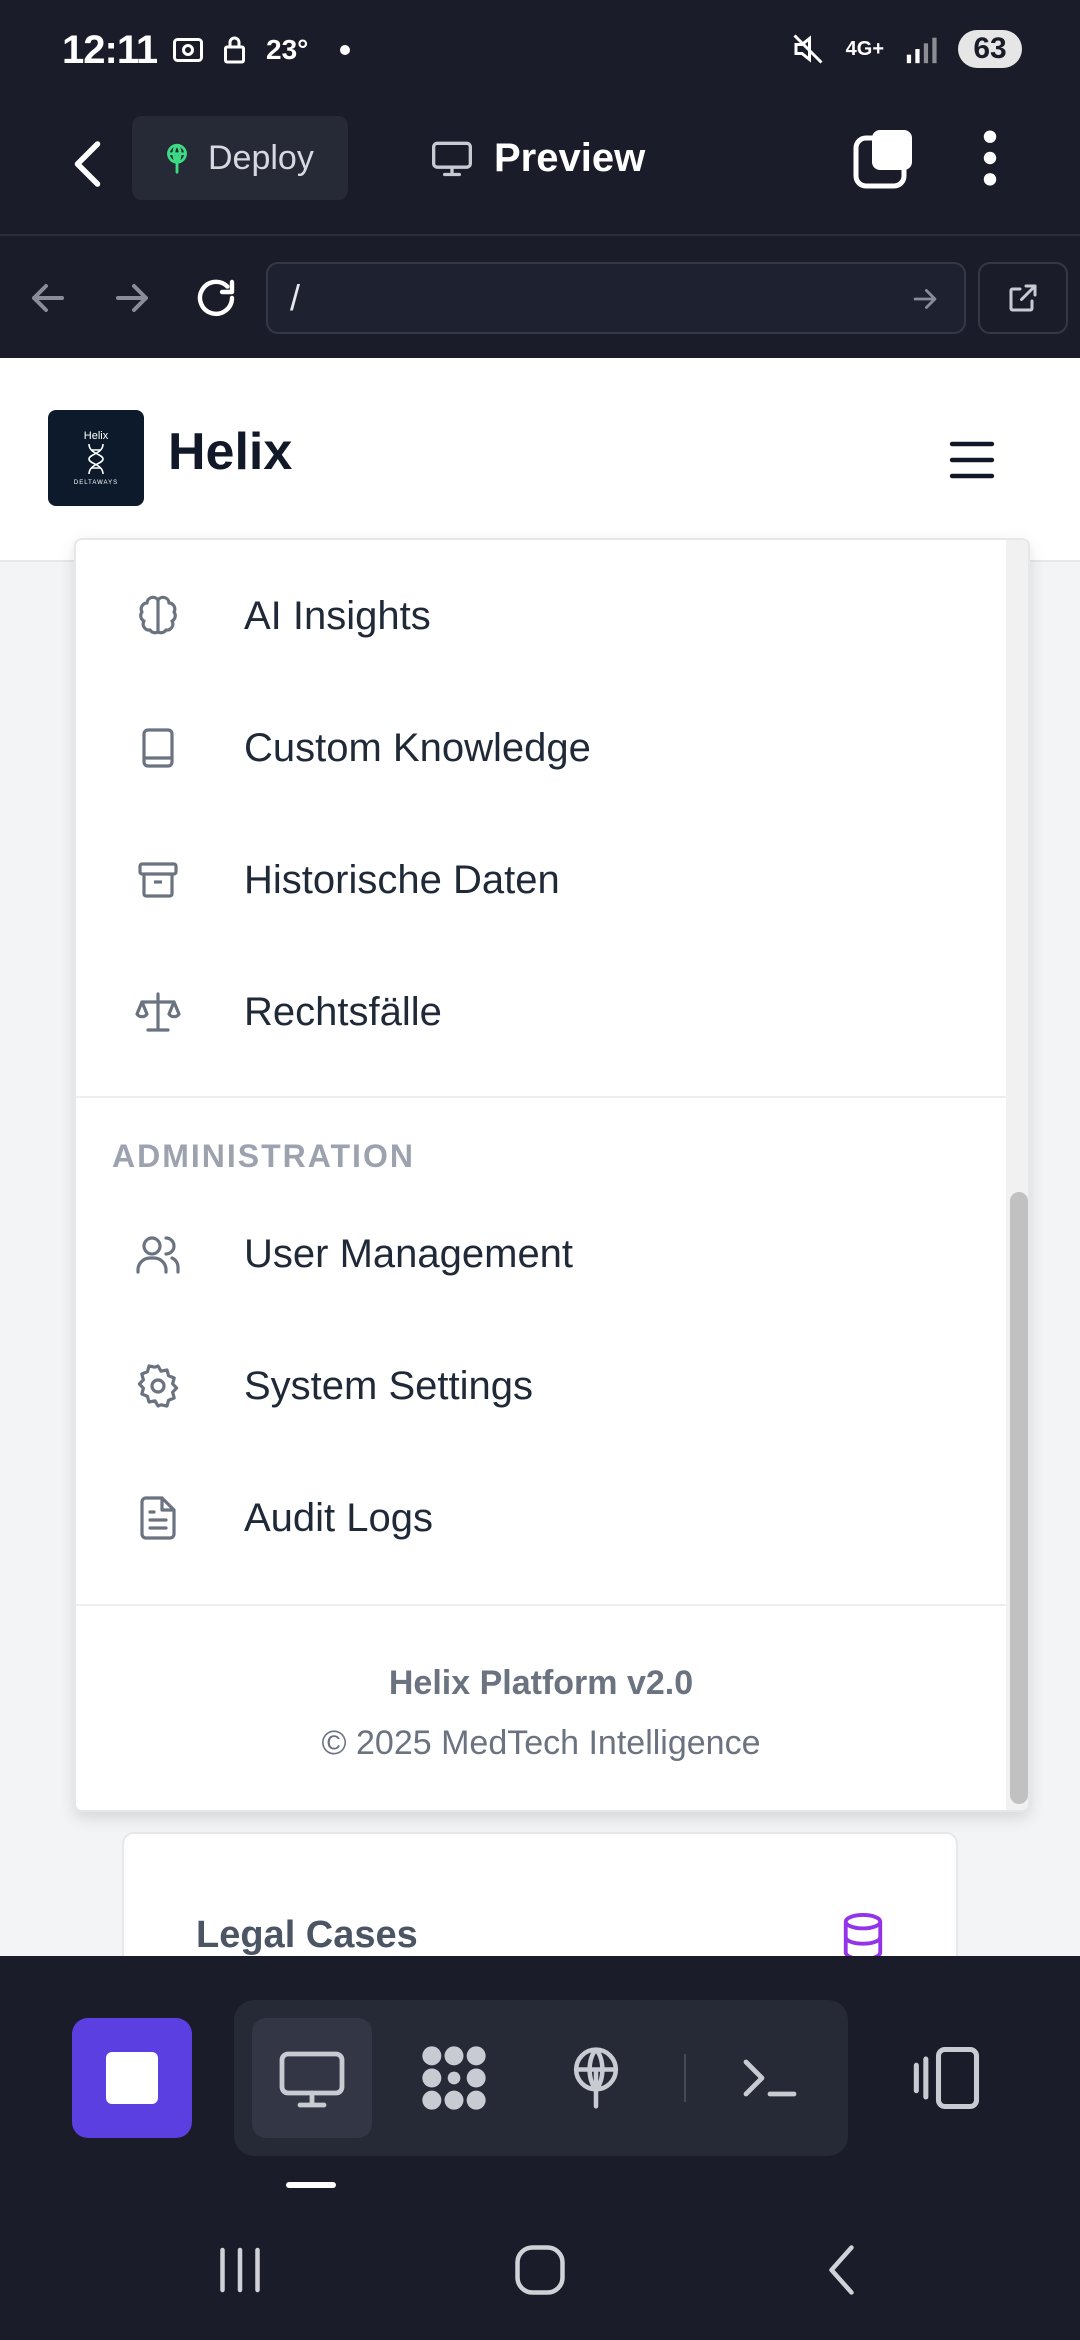 Image resolution: width=1080 pixels, height=2340 pixels. I want to click on dna-icon, so click(96, 459).